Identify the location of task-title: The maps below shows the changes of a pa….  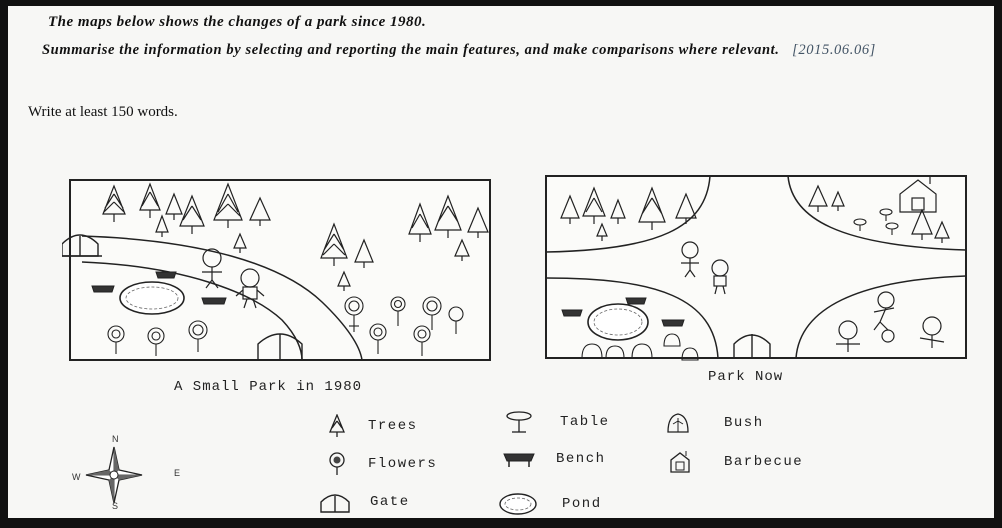
(237, 22).